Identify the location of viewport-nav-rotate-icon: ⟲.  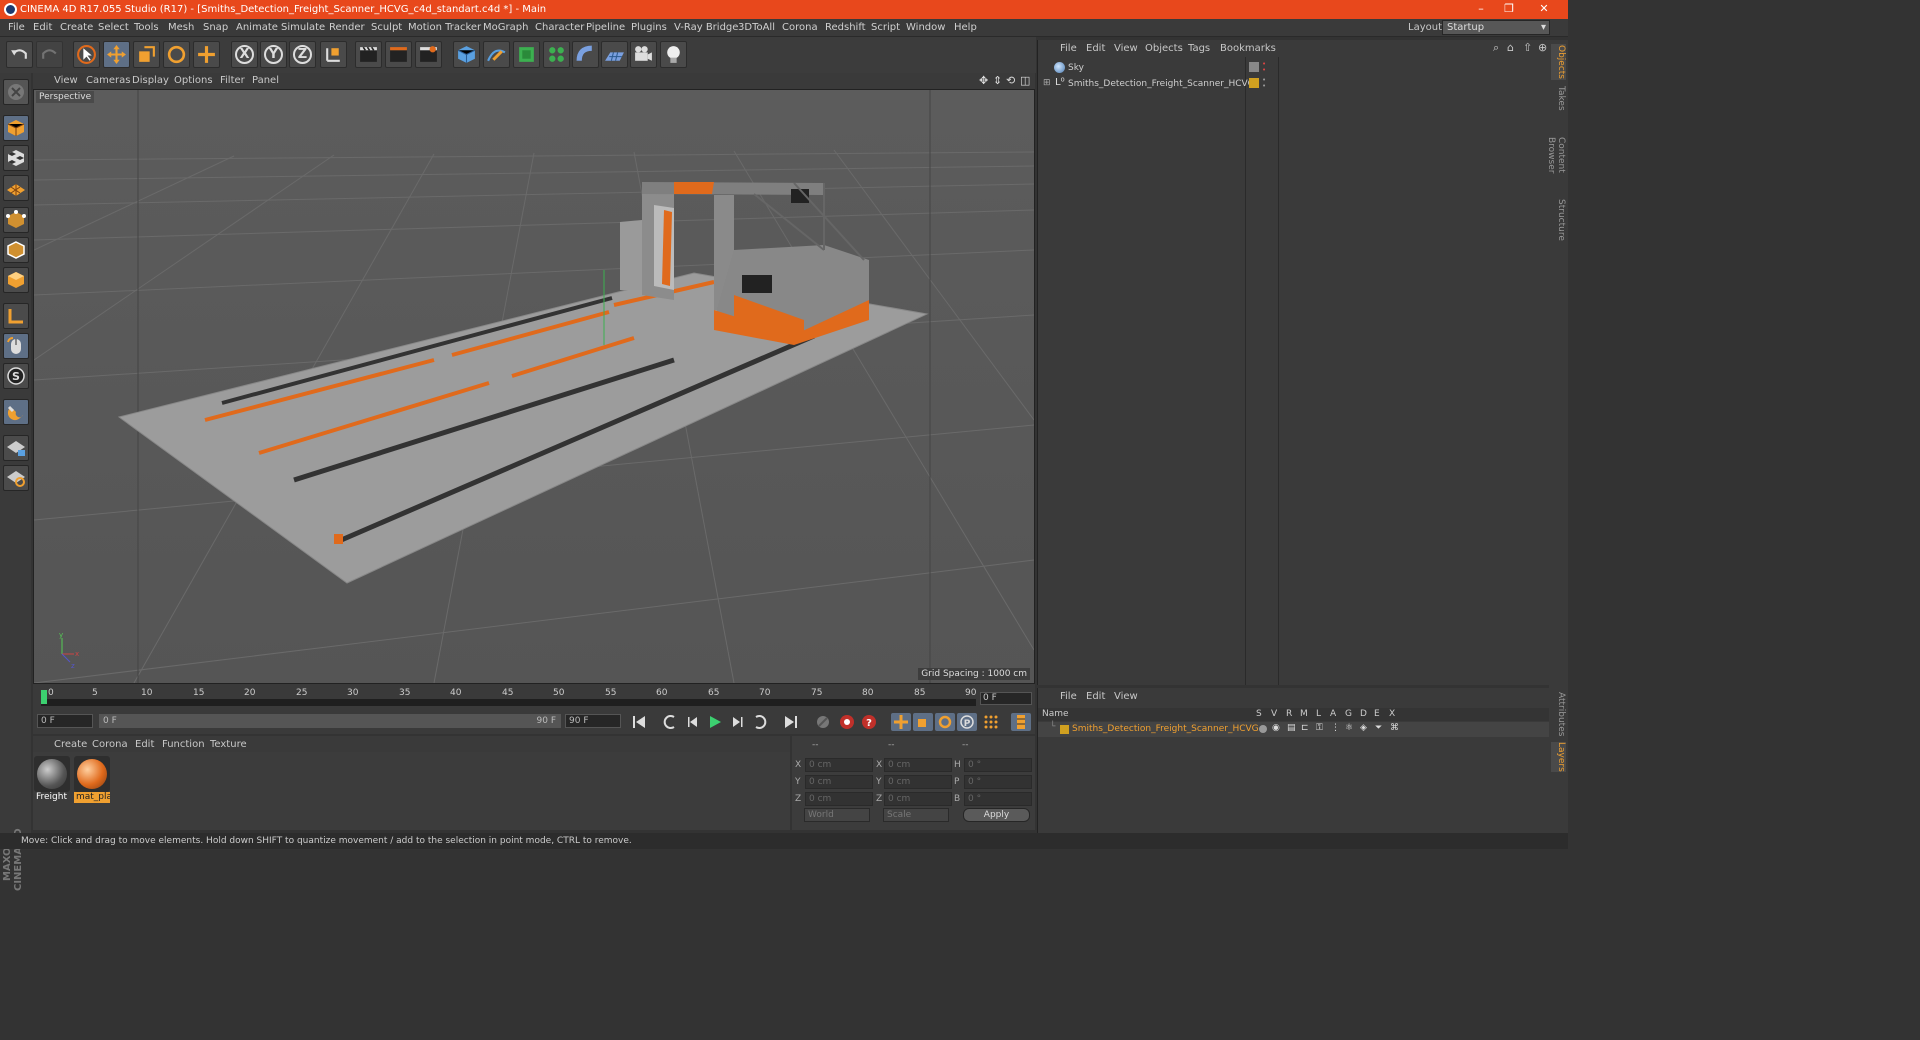
(1010, 80).